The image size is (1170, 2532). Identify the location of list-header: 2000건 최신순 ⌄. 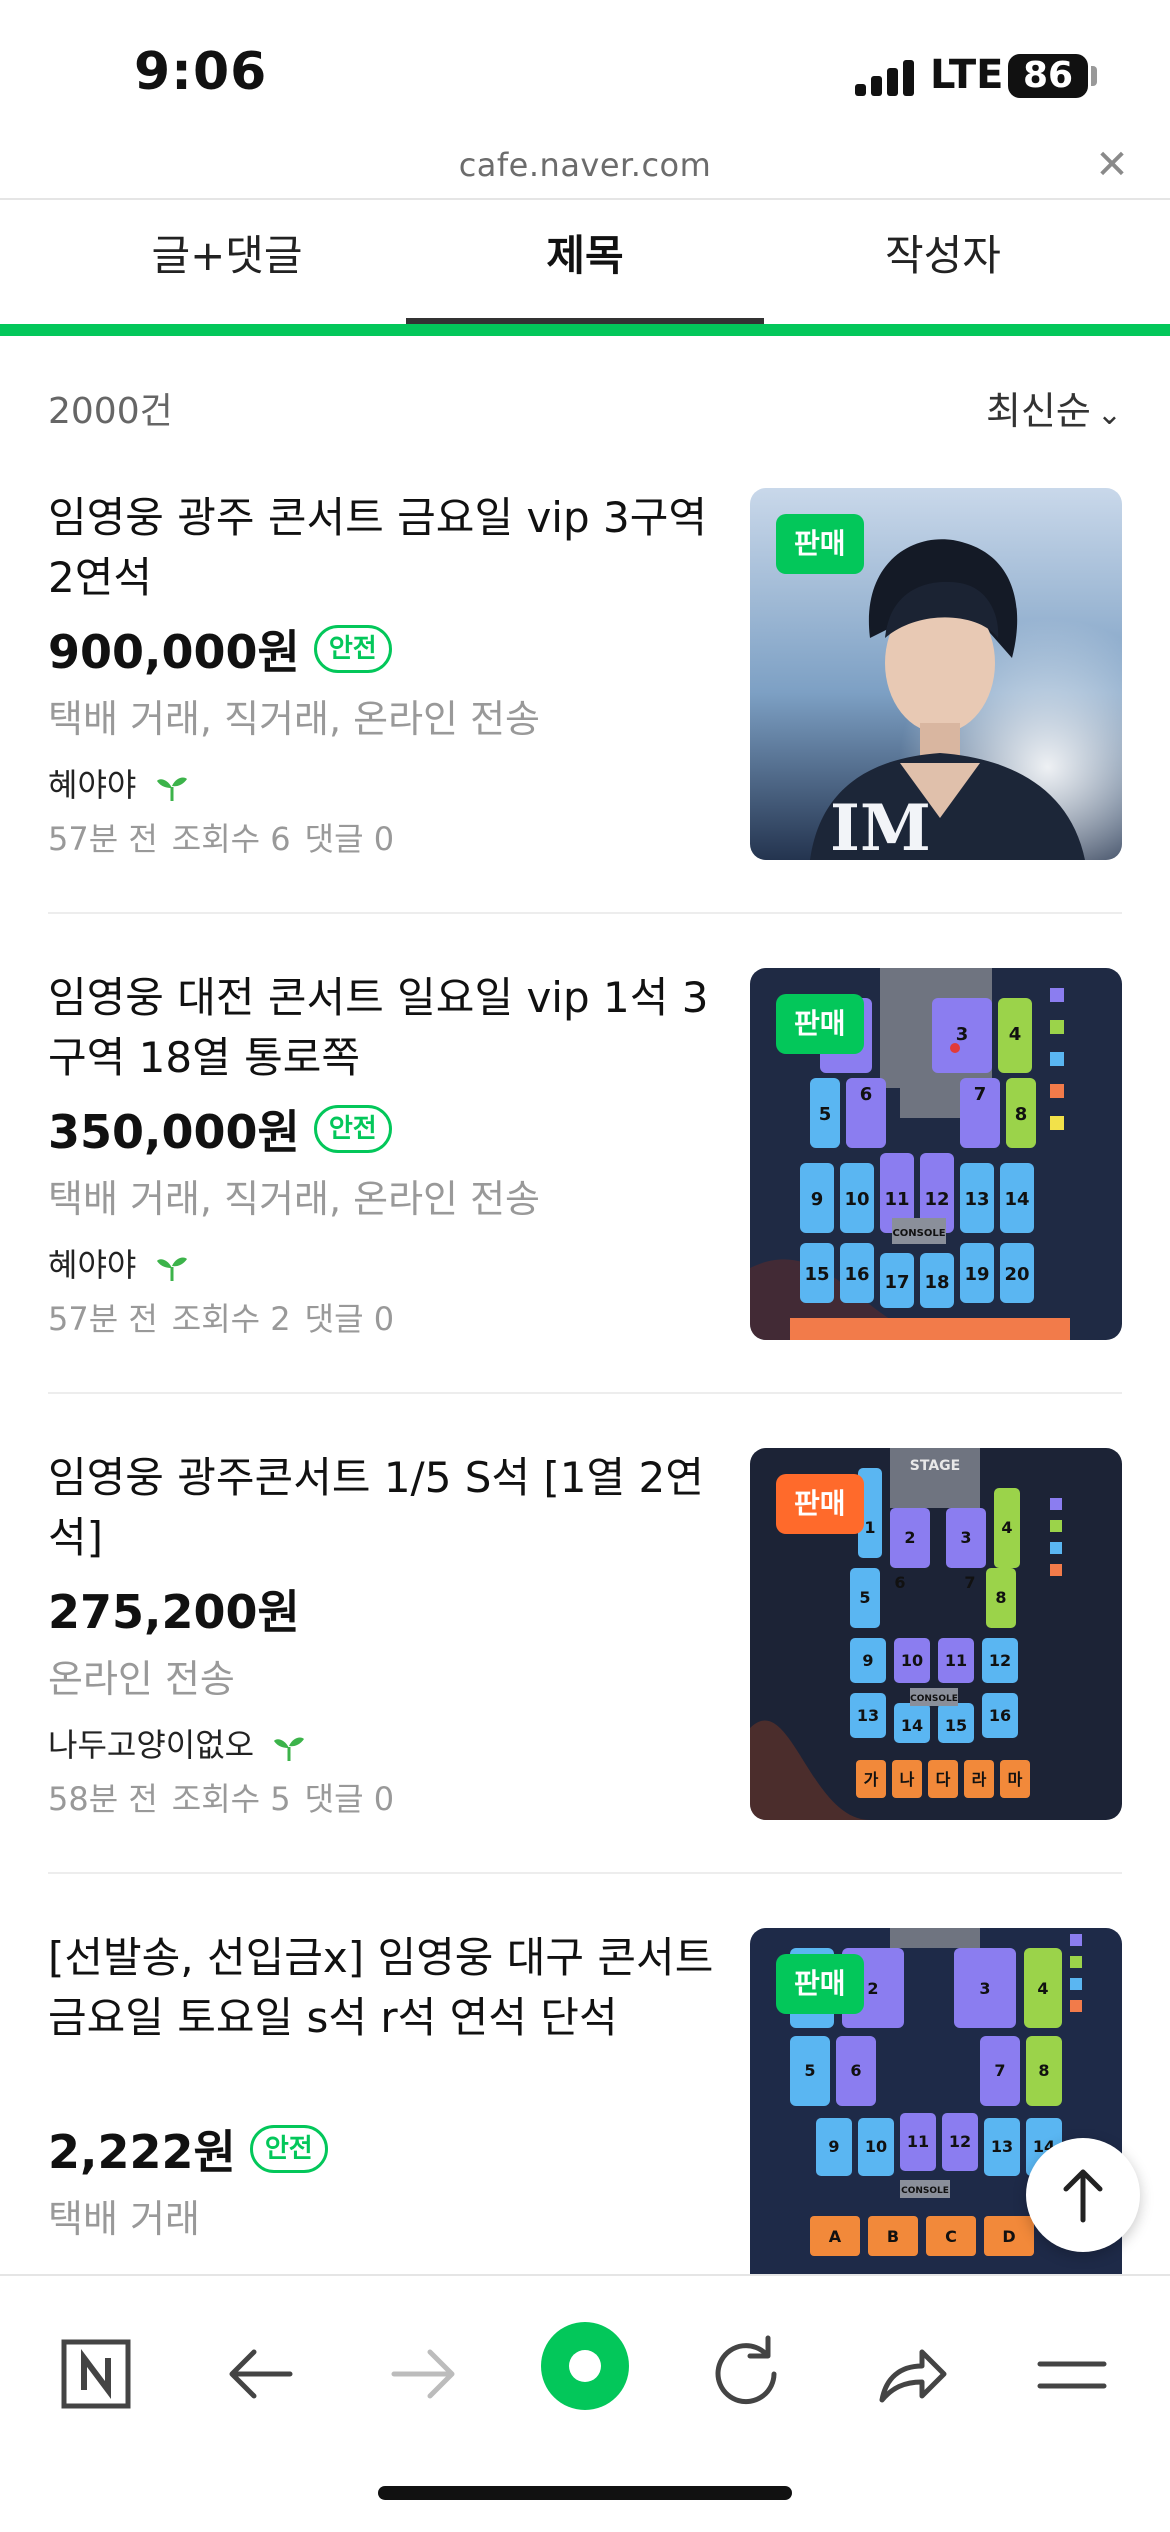
(585, 405).